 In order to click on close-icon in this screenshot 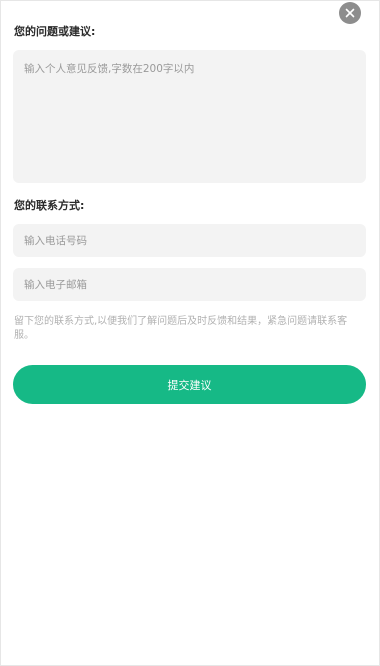, I will do `click(350, 13)`.